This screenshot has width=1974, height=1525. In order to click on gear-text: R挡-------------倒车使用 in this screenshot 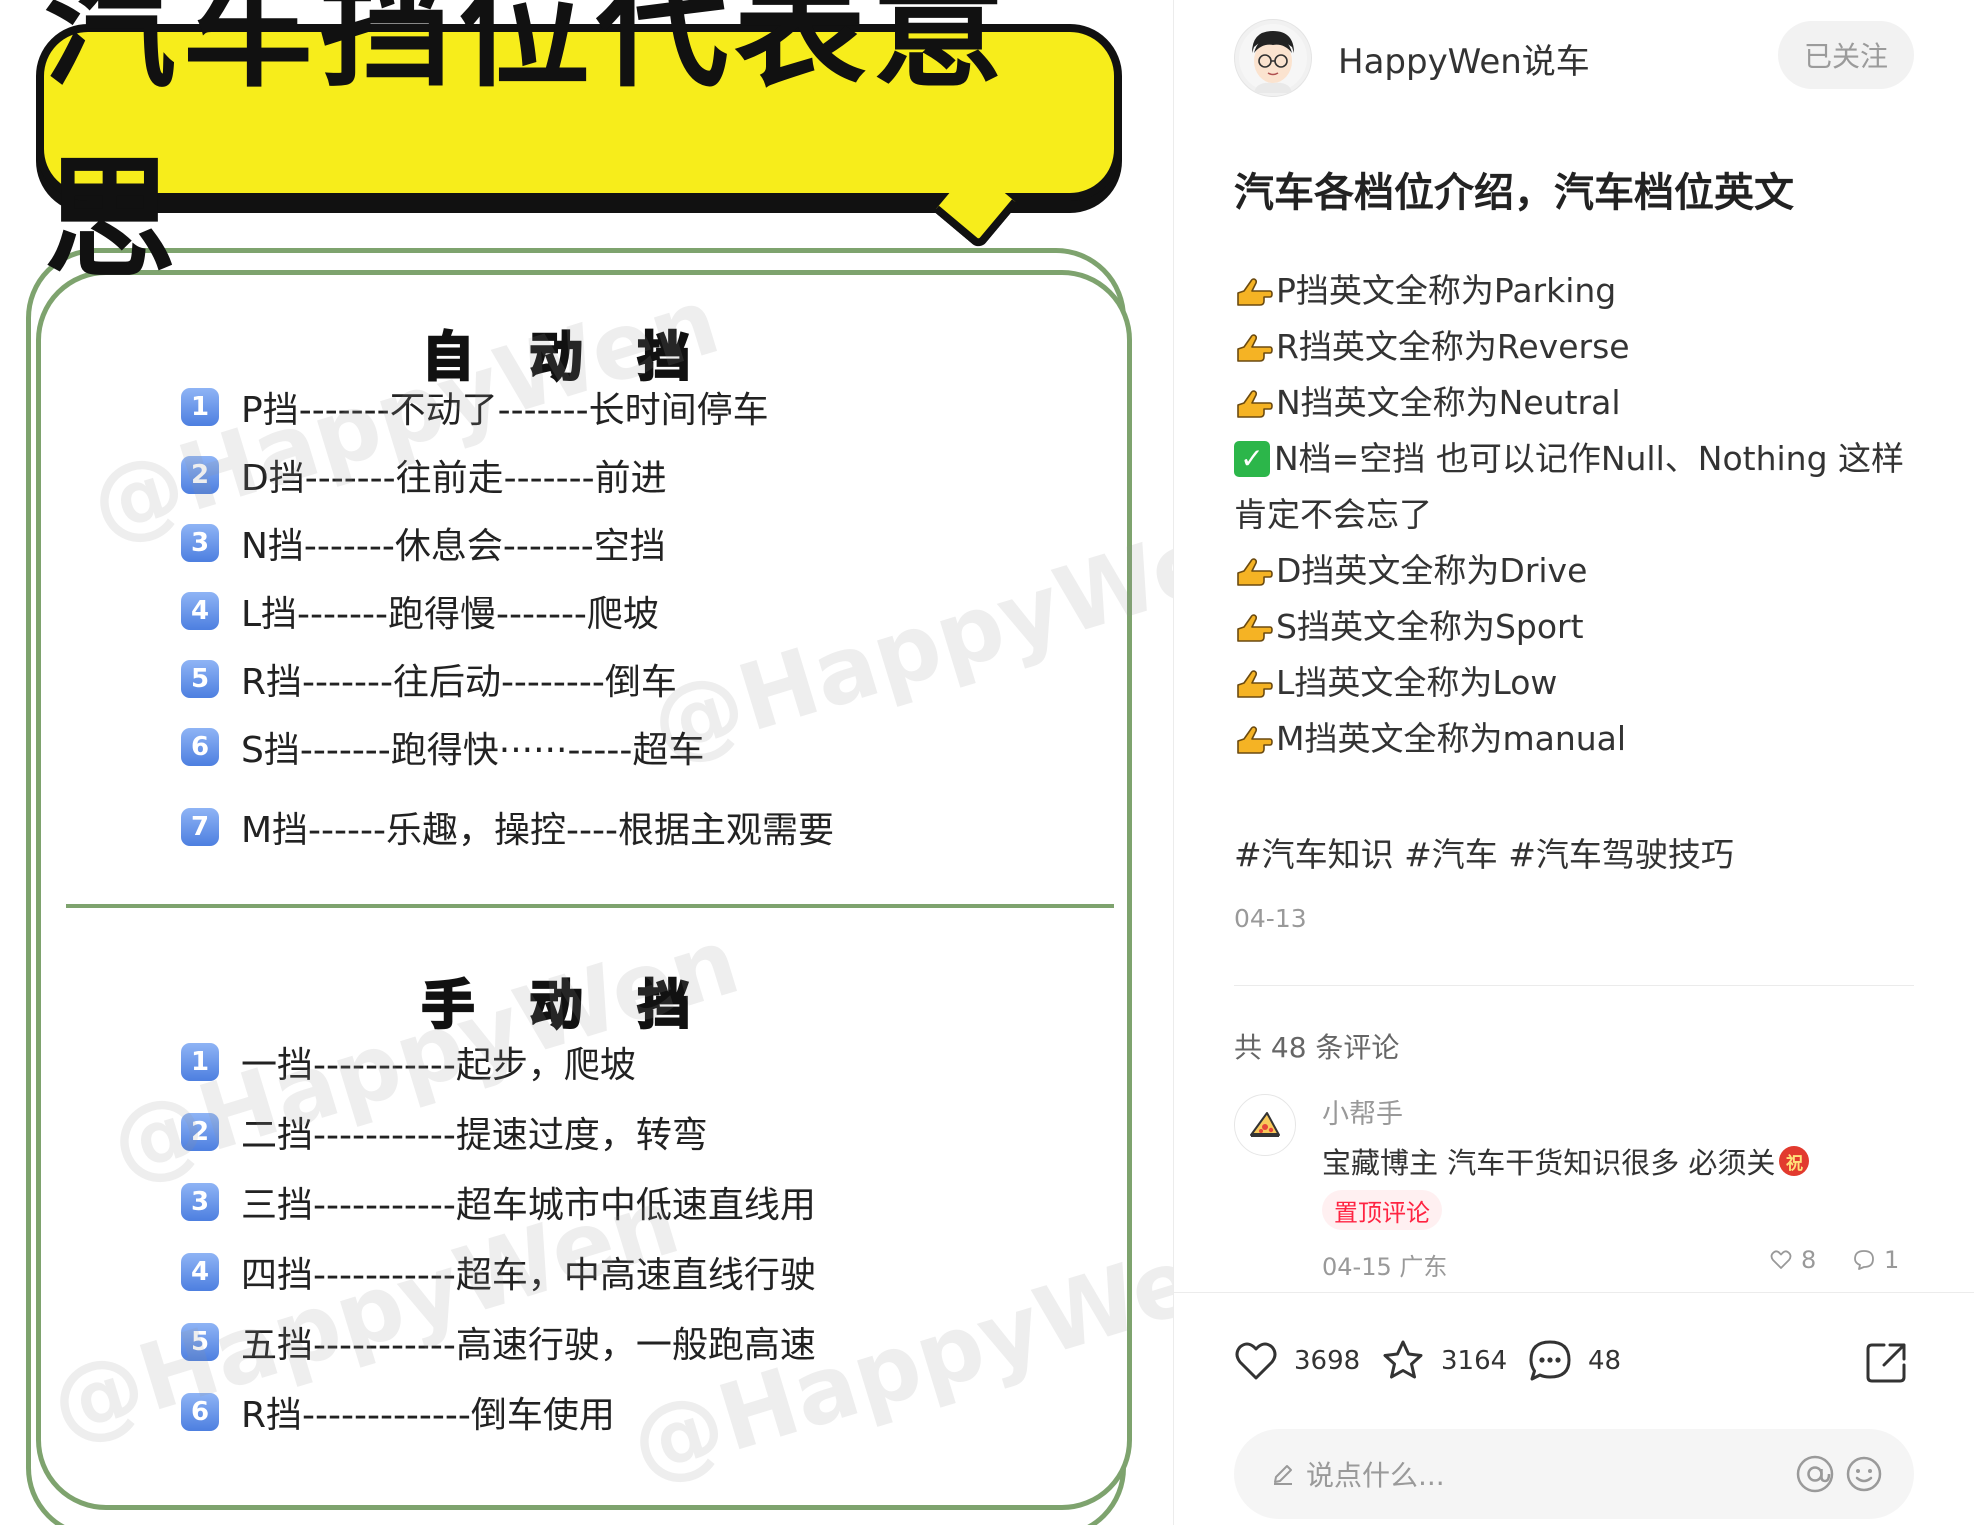, I will do `click(428, 1415)`.